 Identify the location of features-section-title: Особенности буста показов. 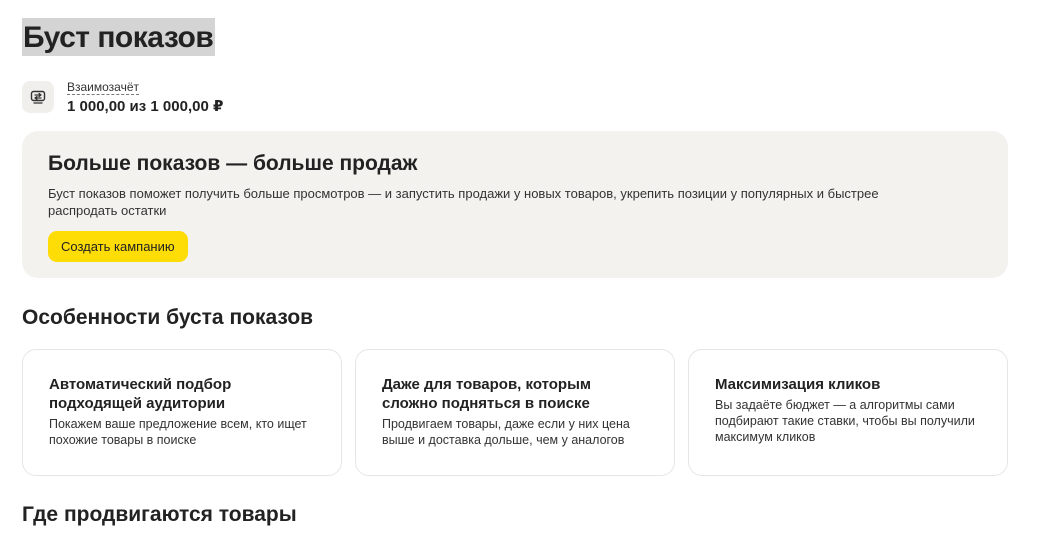
(168, 317).